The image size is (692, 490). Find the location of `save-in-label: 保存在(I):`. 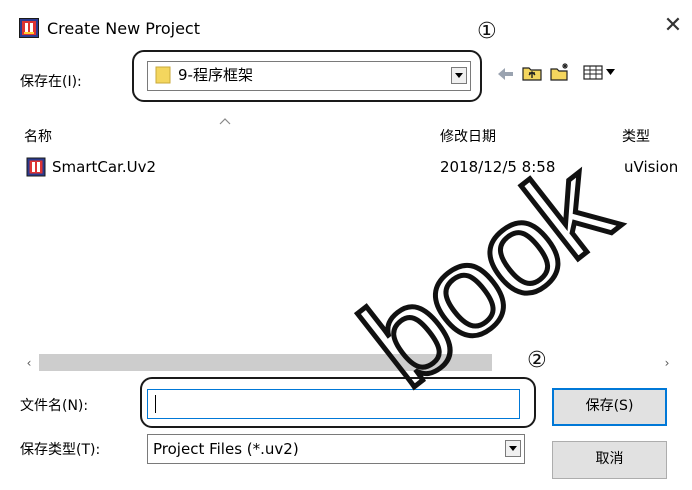

save-in-label: 保存在(I): is located at coordinates (51, 82).